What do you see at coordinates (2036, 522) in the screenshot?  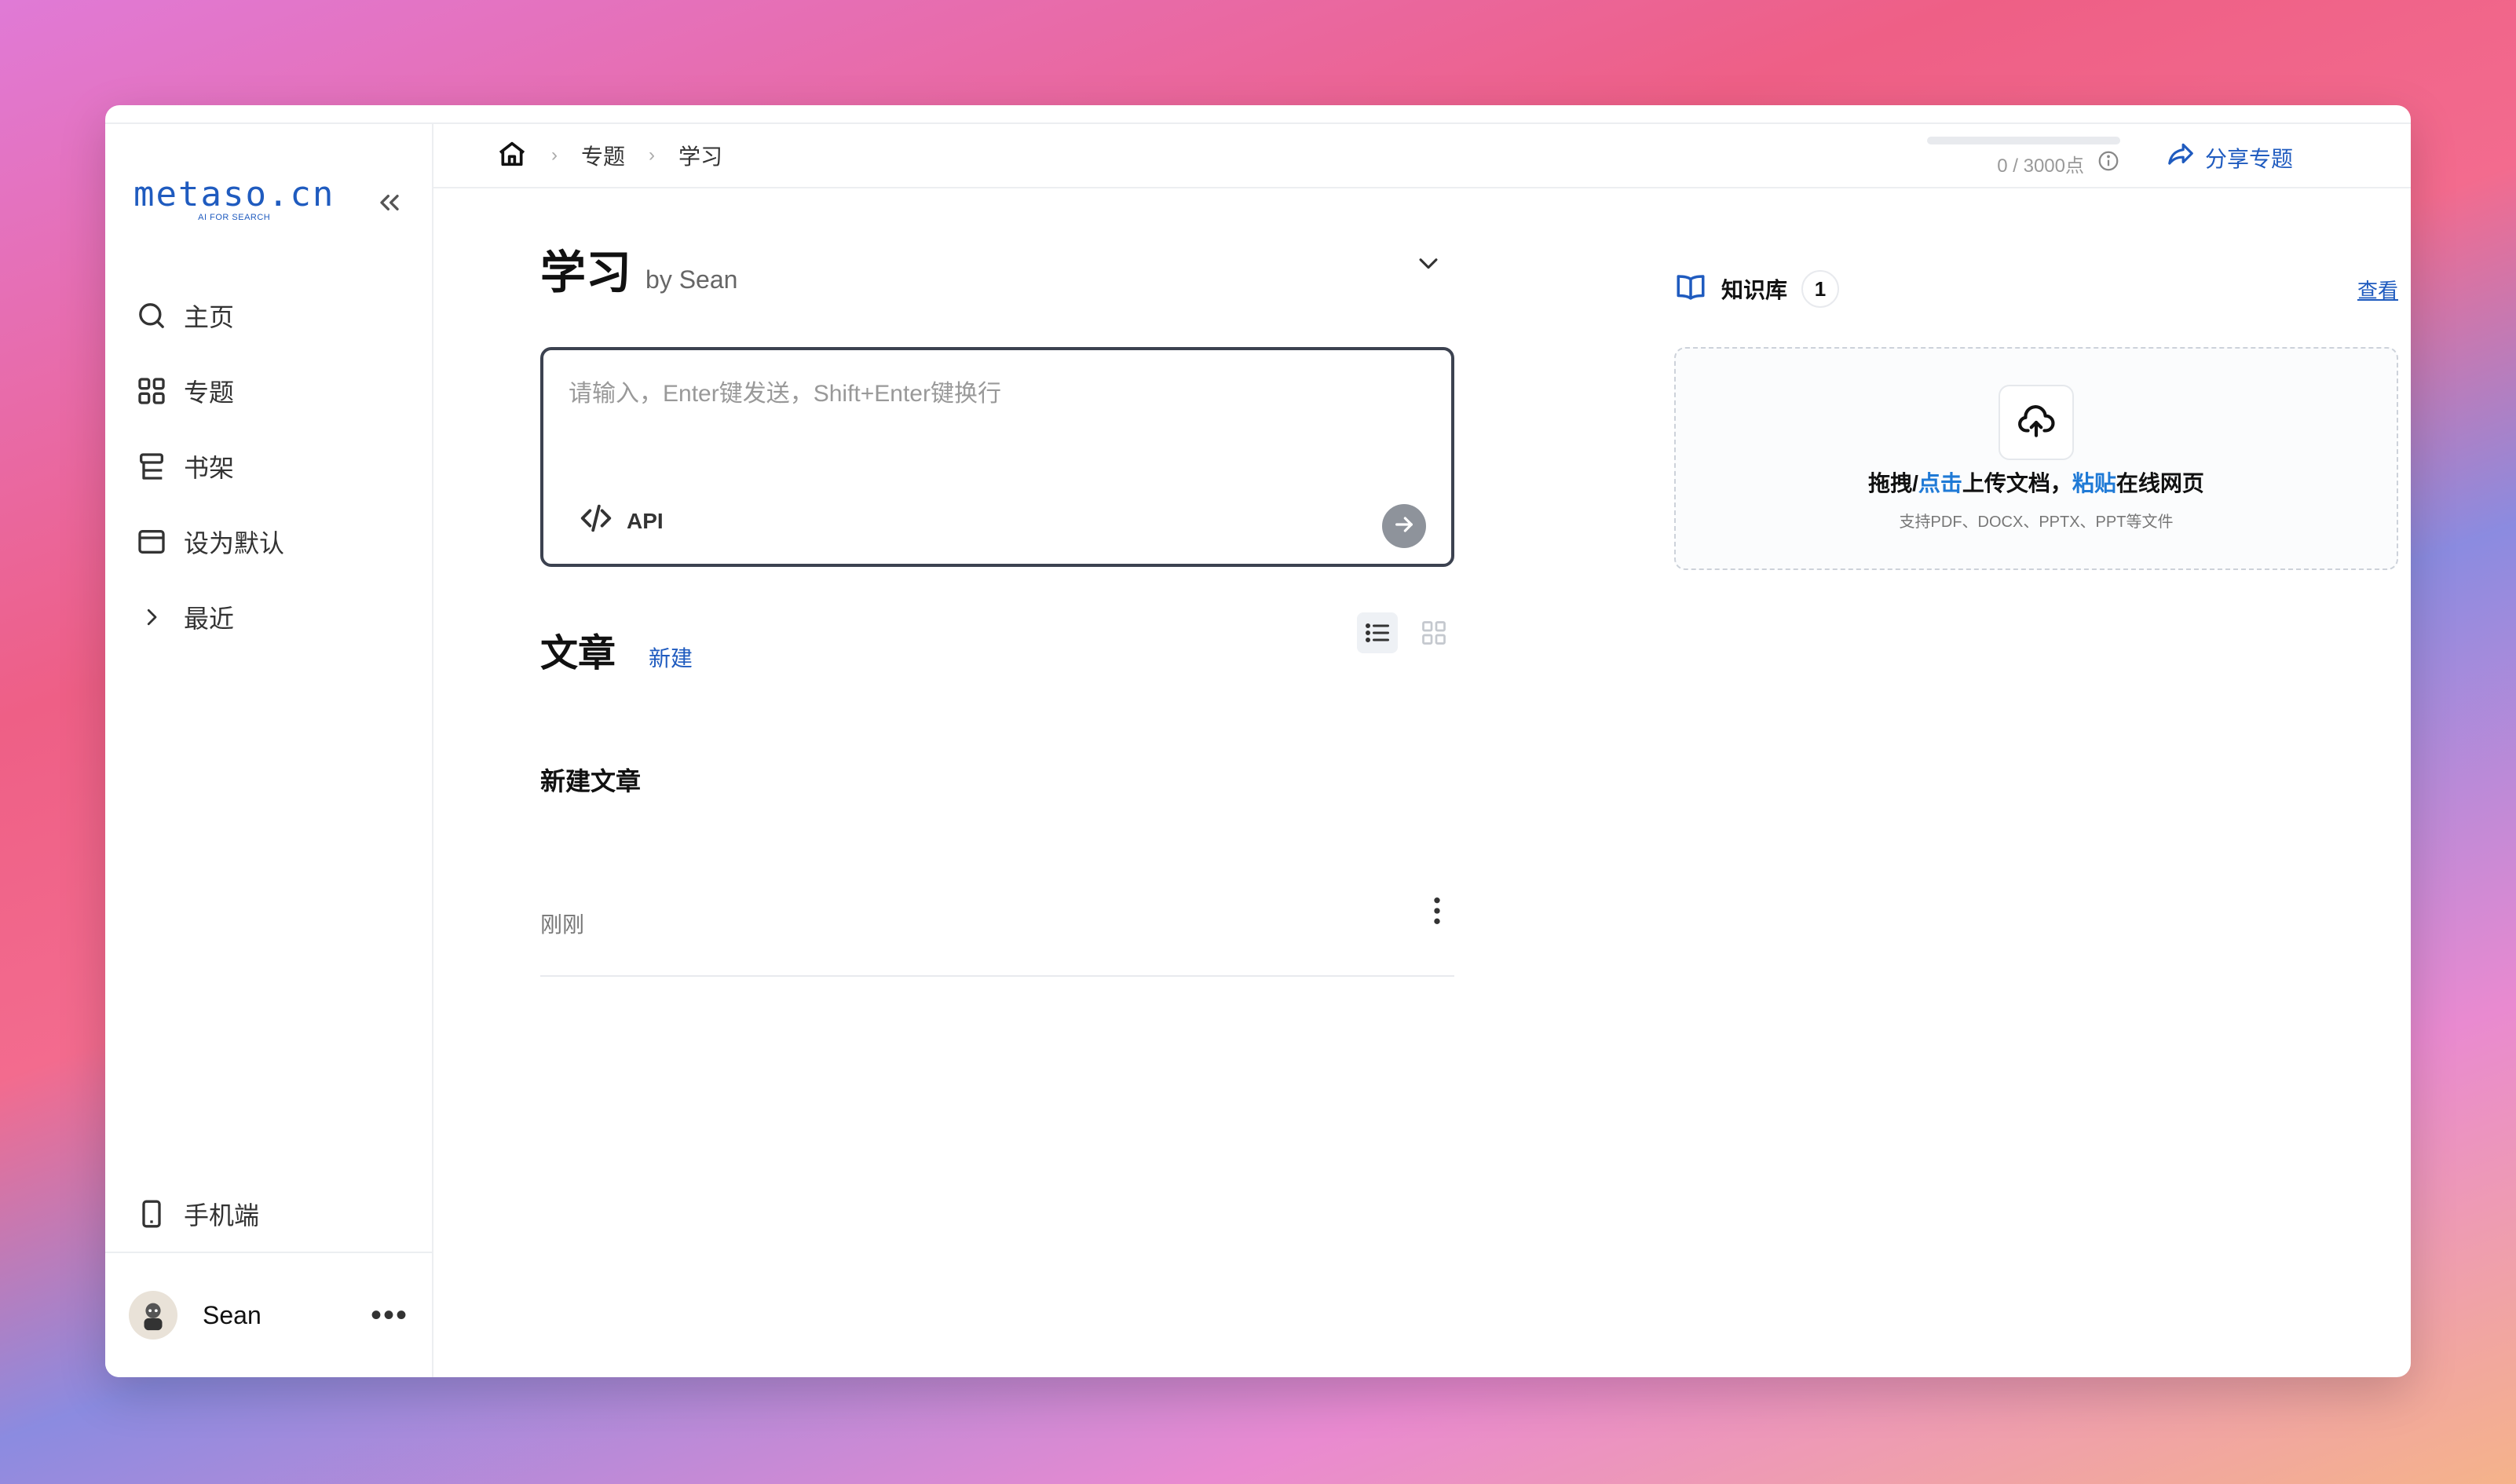 I see `upload-supported-formats: 支持PDF、DOCX、PPTX、PPT等文件` at bounding box center [2036, 522].